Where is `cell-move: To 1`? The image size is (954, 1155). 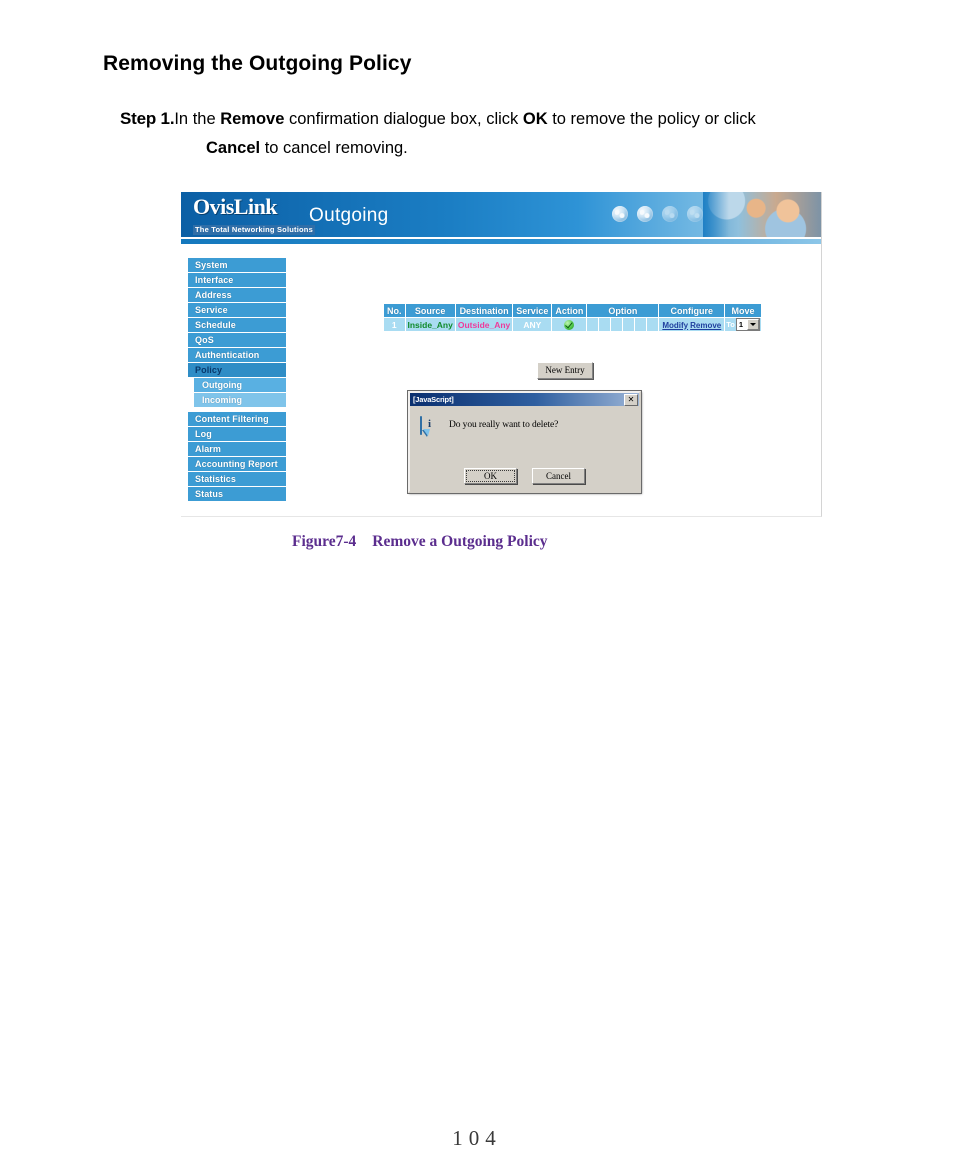
cell-move: To 1 is located at coordinates (743, 324).